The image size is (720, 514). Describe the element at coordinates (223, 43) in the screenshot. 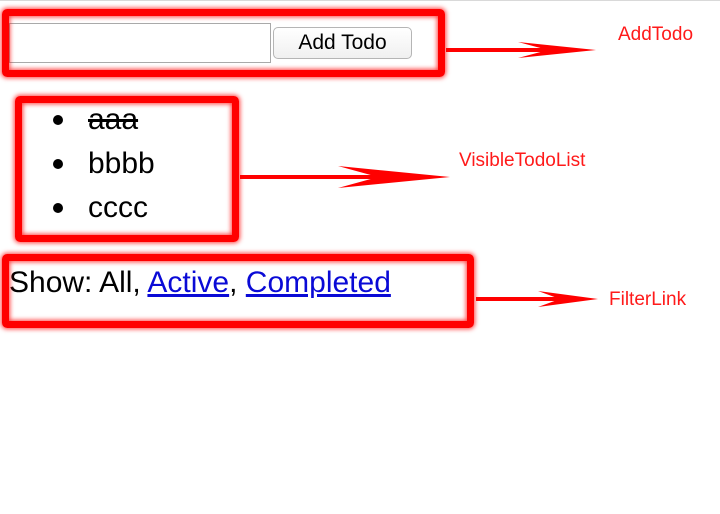

I see `add-todo-highlight-box` at that location.